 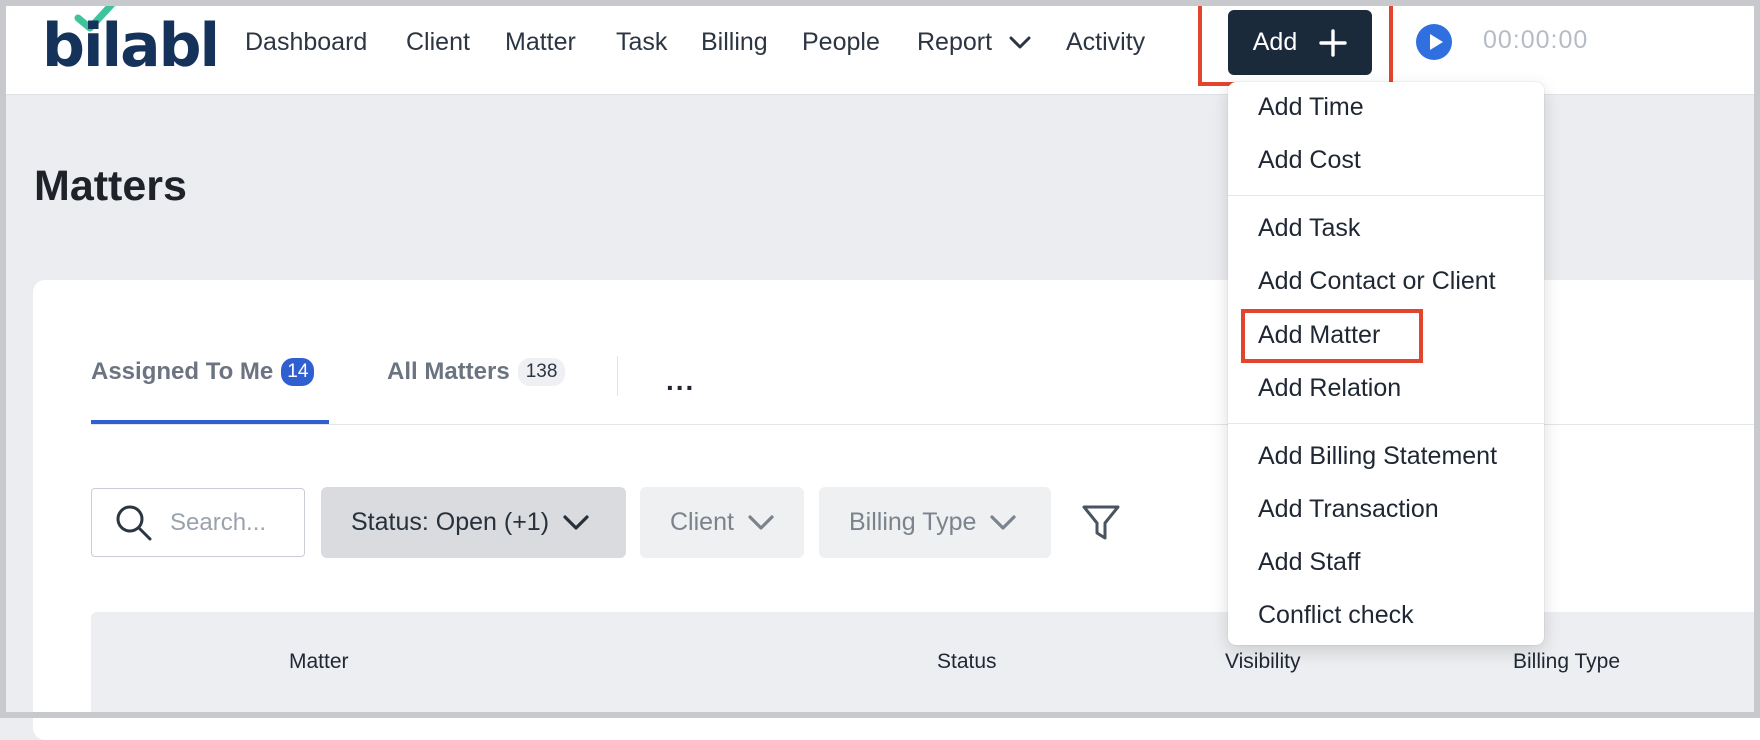 What do you see at coordinates (319, 662) in the screenshot?
I see `column-header-matter: Matter` at bounding box center [319, 662].